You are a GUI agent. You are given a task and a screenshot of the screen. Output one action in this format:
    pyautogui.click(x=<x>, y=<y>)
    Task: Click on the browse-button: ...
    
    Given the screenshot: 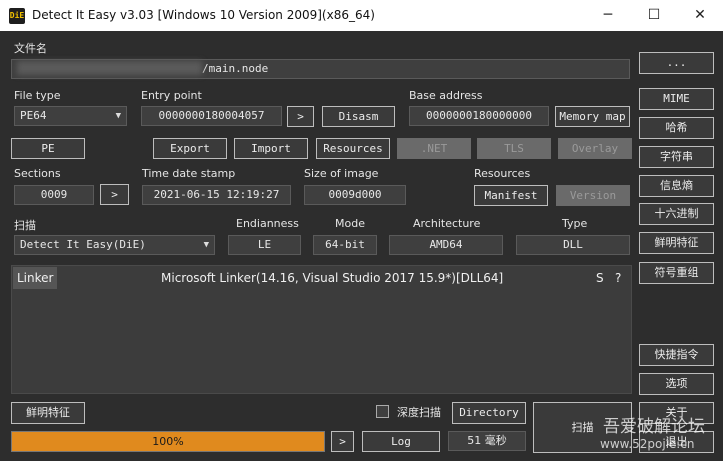 What is the action you would take?
    pyautogui.click(x=676, y=63)
    